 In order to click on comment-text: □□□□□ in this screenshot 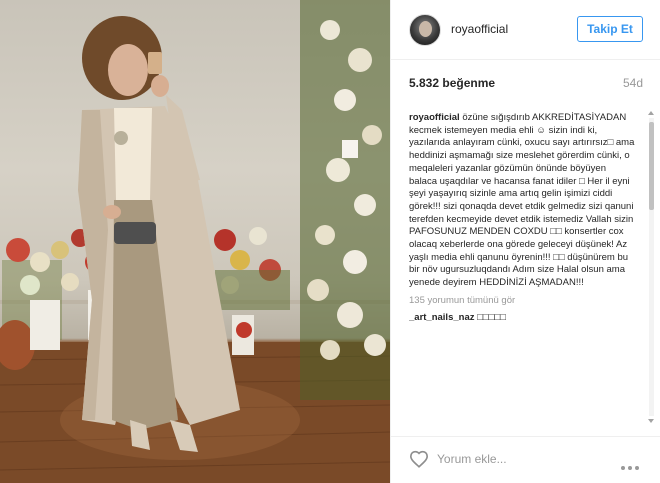, I will do `click(491, 317)`.